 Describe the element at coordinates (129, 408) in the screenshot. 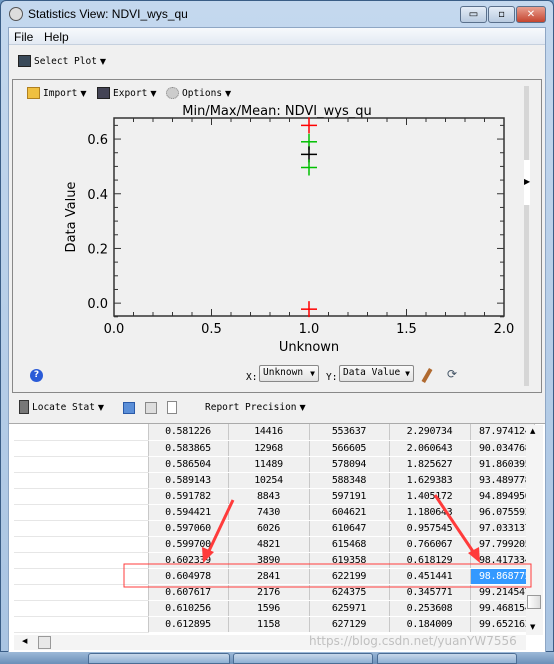

I see `view-icon` at that location.